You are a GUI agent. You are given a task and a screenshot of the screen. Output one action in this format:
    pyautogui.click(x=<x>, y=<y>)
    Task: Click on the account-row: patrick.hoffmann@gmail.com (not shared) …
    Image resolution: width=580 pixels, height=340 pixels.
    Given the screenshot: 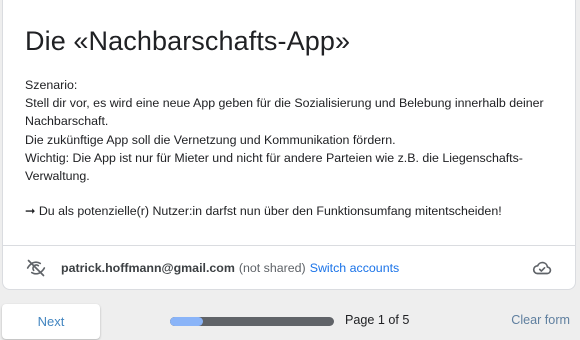 What is the action you would take?
    pyautogui.click(x=289, y=268)
    